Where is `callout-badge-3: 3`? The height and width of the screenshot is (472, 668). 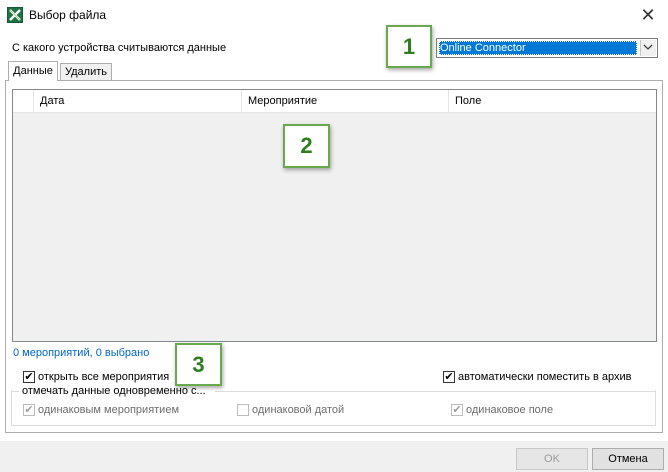 callout-badge-3: 3 is located at coordinates (198, 364).